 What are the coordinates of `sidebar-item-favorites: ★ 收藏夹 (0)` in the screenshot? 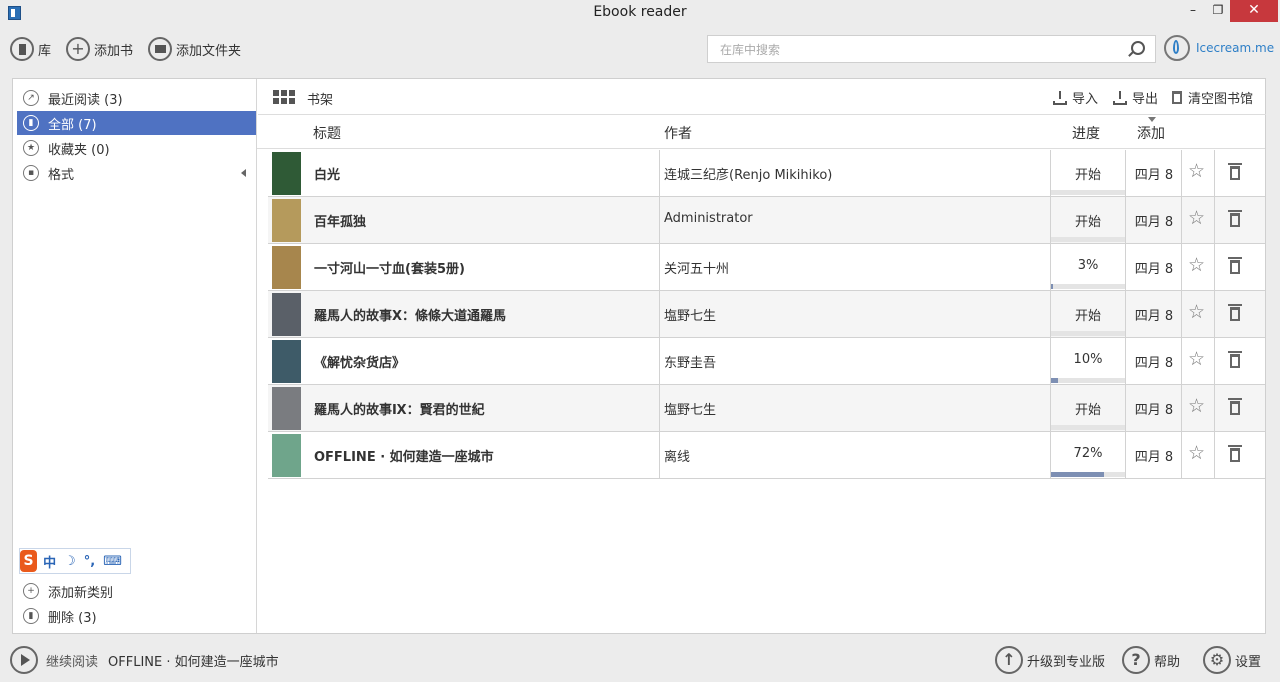 It's located at (136, 148).